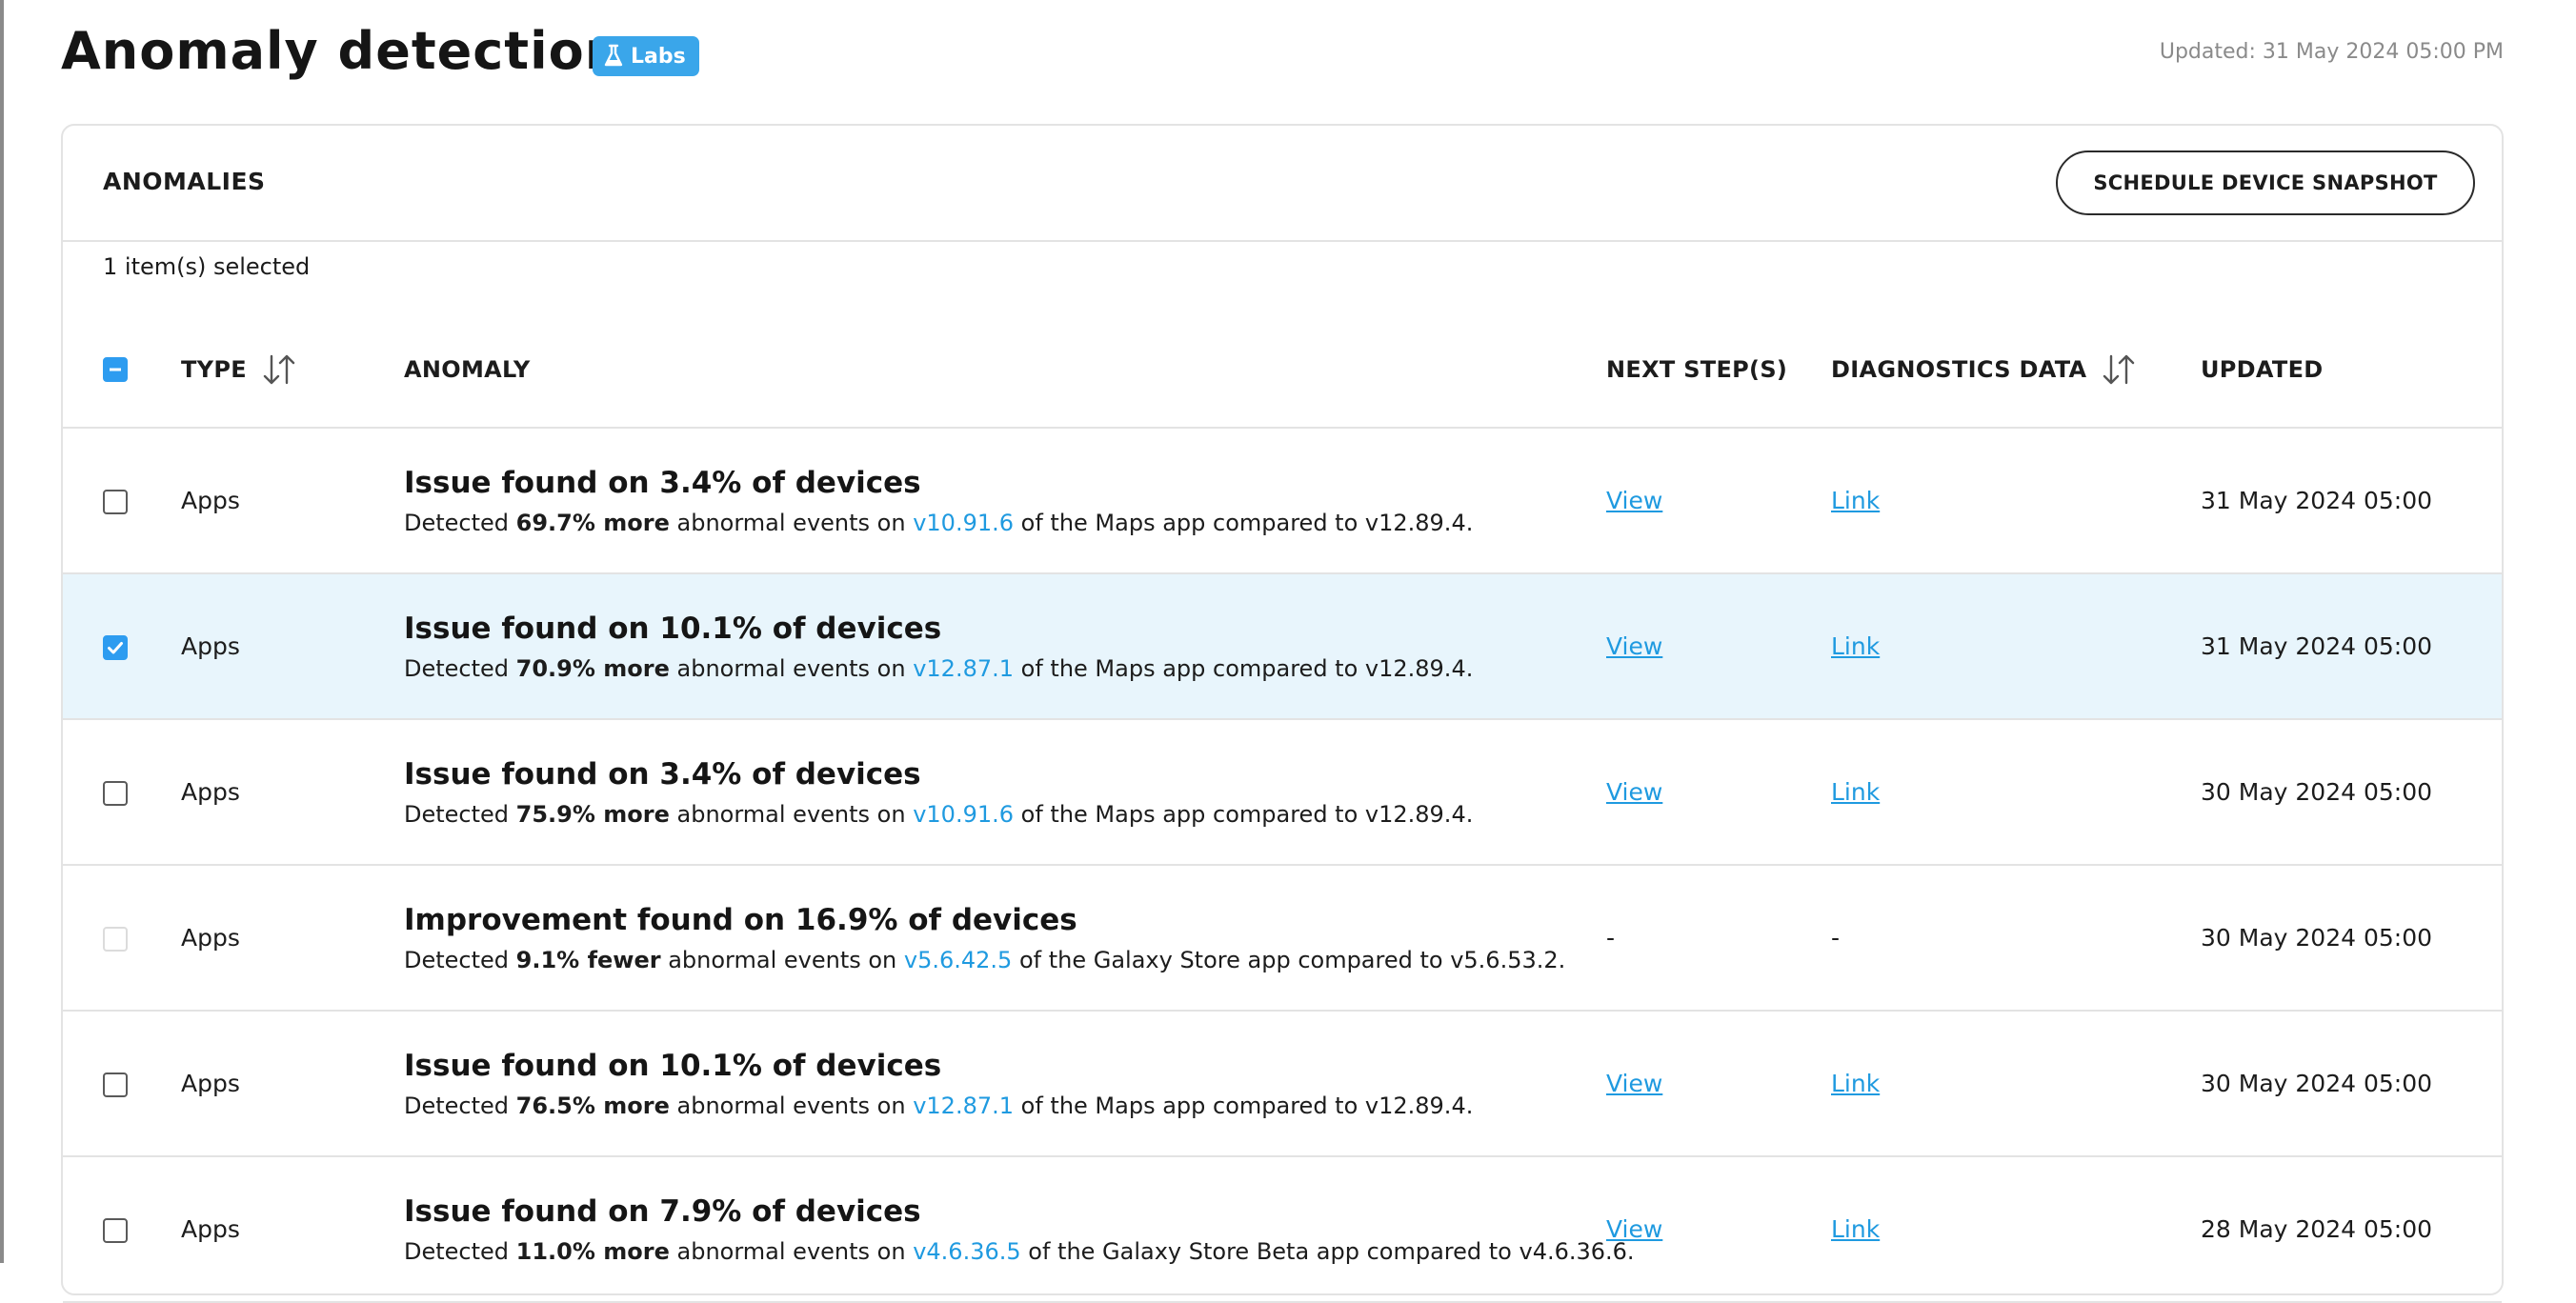  Describe the element at coordinates (1283, 184) in the screenshot. I see `card-header: ANOMALIES SCHEDULE DEVICE SNAPSHOT` at that location.